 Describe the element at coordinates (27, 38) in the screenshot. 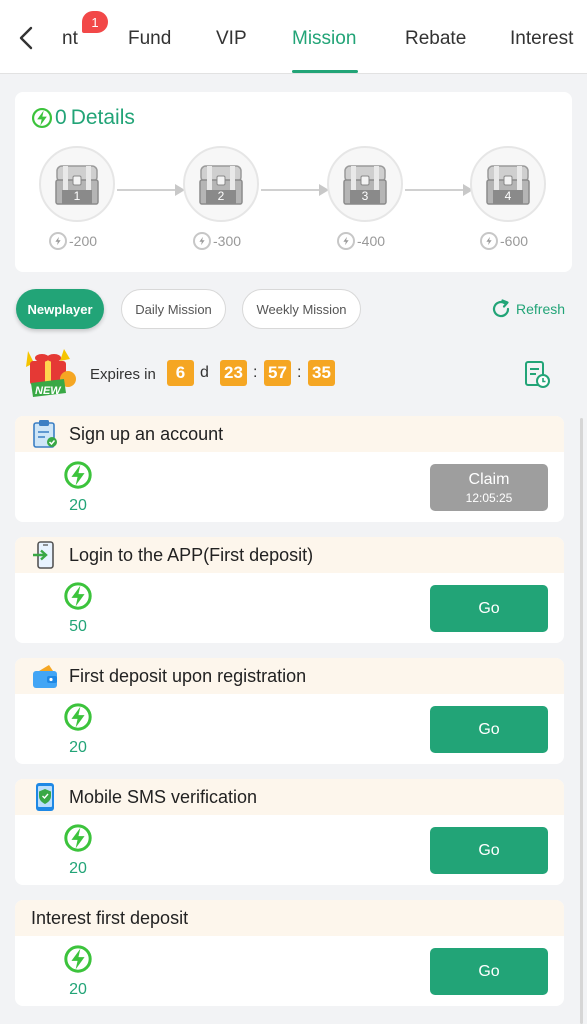

I see `chevron-left-icon` at that location.